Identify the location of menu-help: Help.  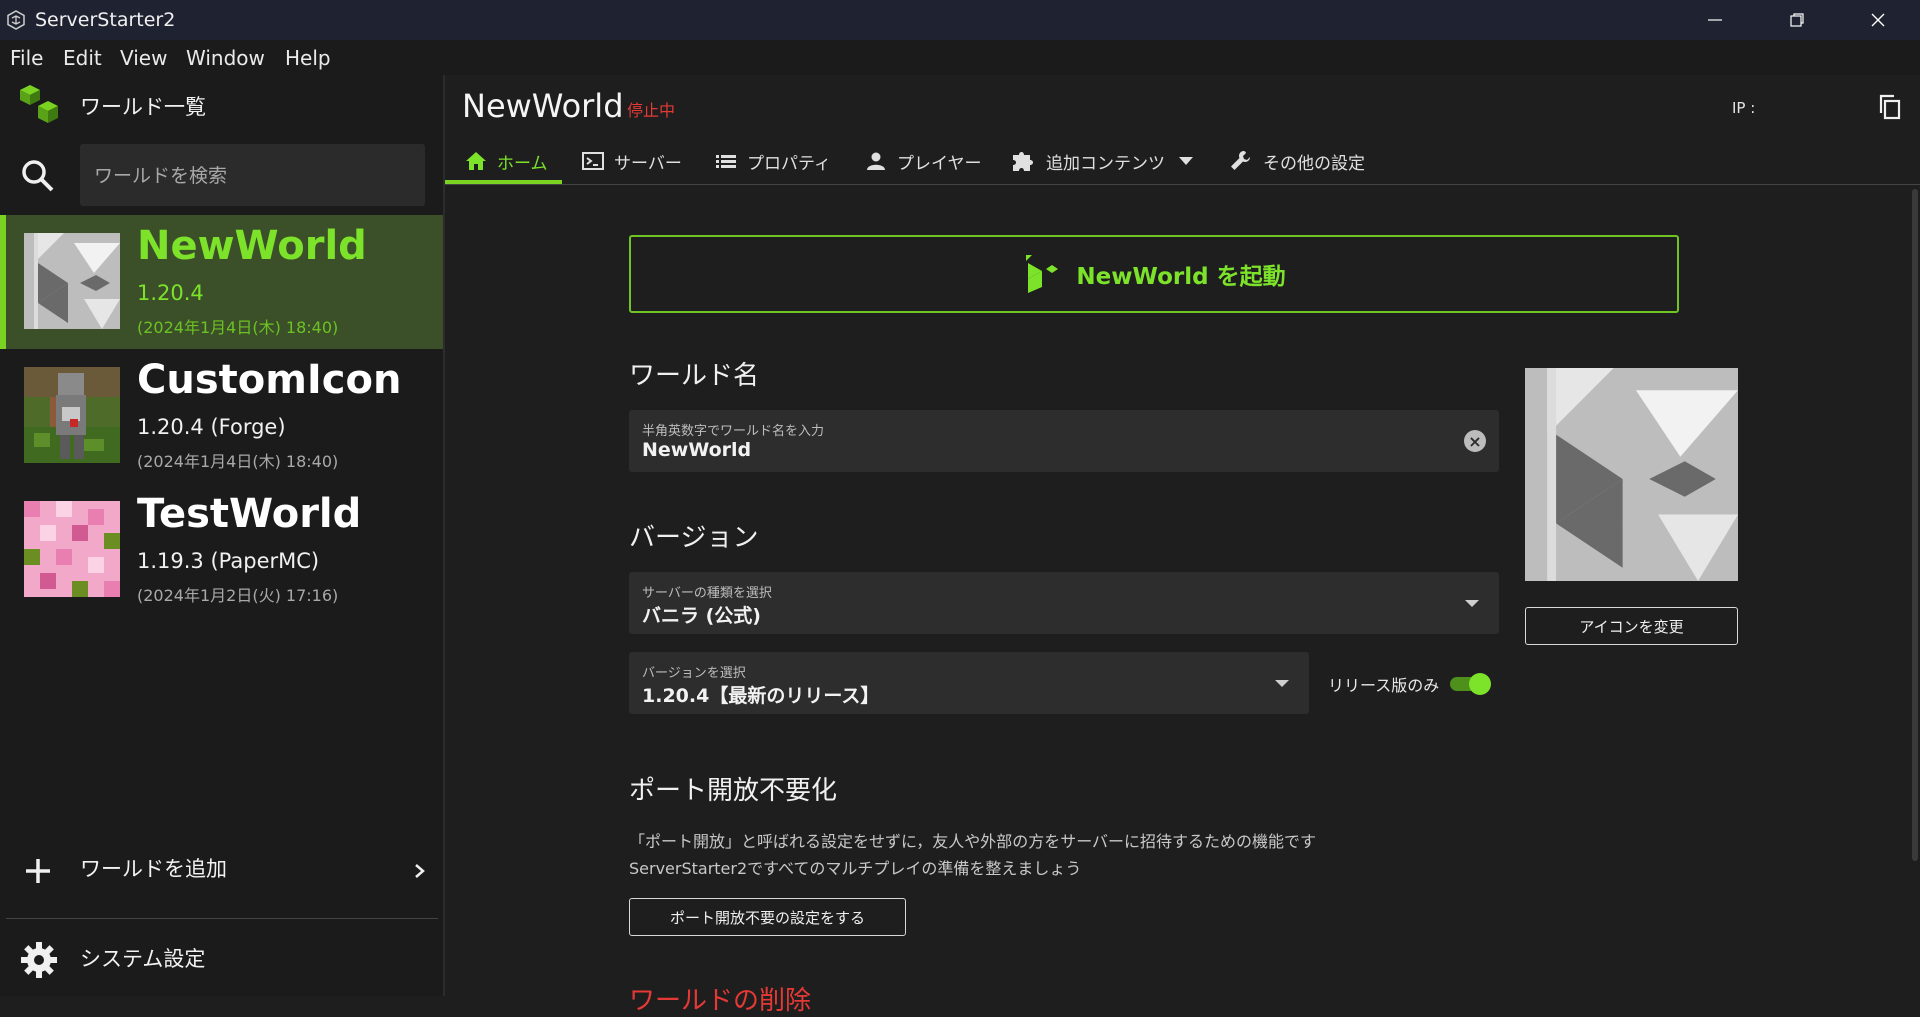
(308, 58).